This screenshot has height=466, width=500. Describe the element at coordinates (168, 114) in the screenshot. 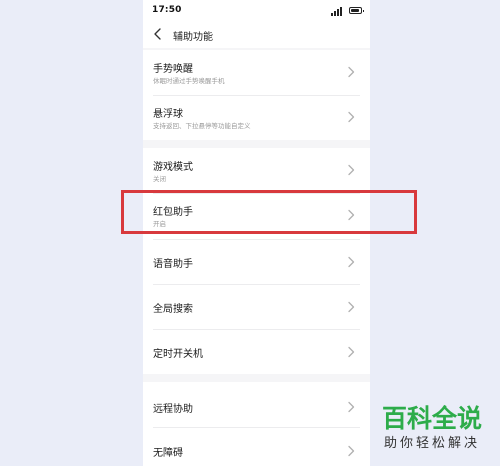

I see `list-item-title: 悬浮球` at that location.